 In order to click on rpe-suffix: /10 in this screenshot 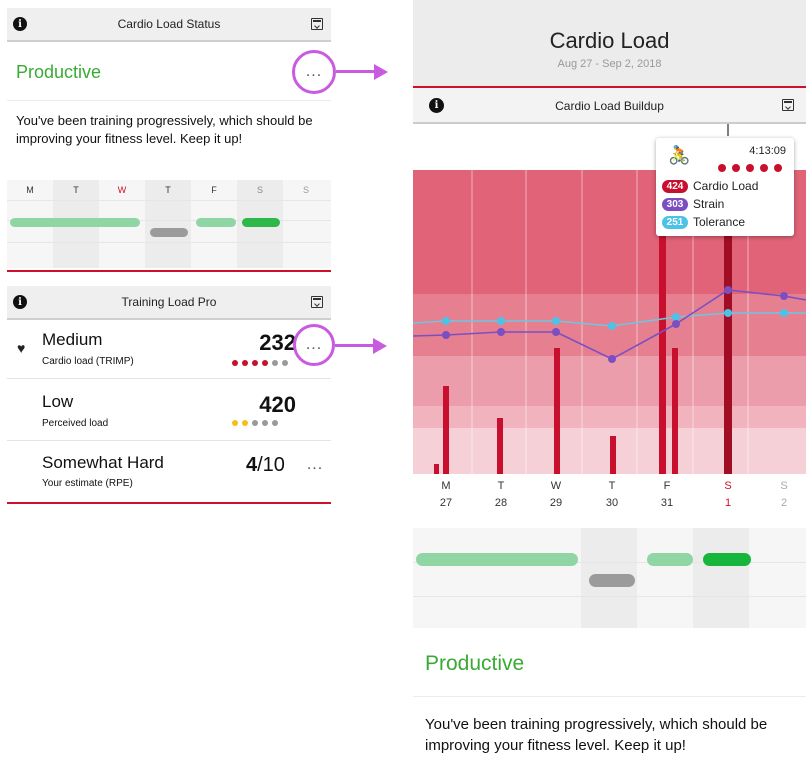, I will do `click(271, 465)`.